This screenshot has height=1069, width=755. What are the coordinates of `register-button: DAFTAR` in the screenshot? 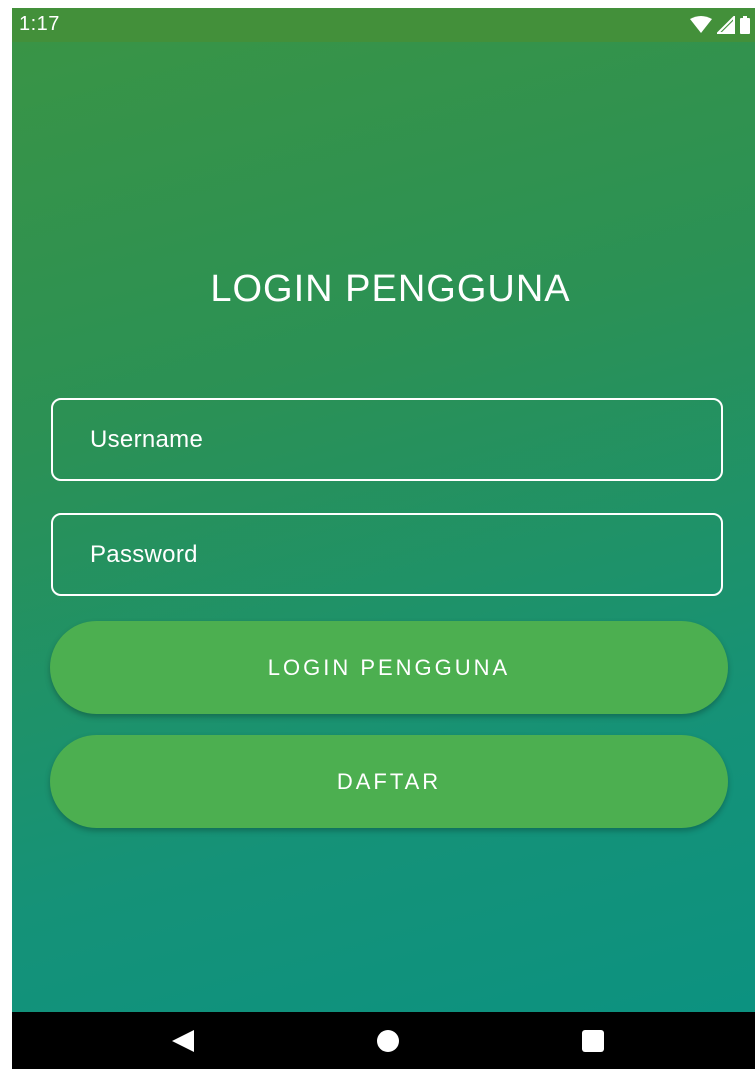 It's located at (389, 781).